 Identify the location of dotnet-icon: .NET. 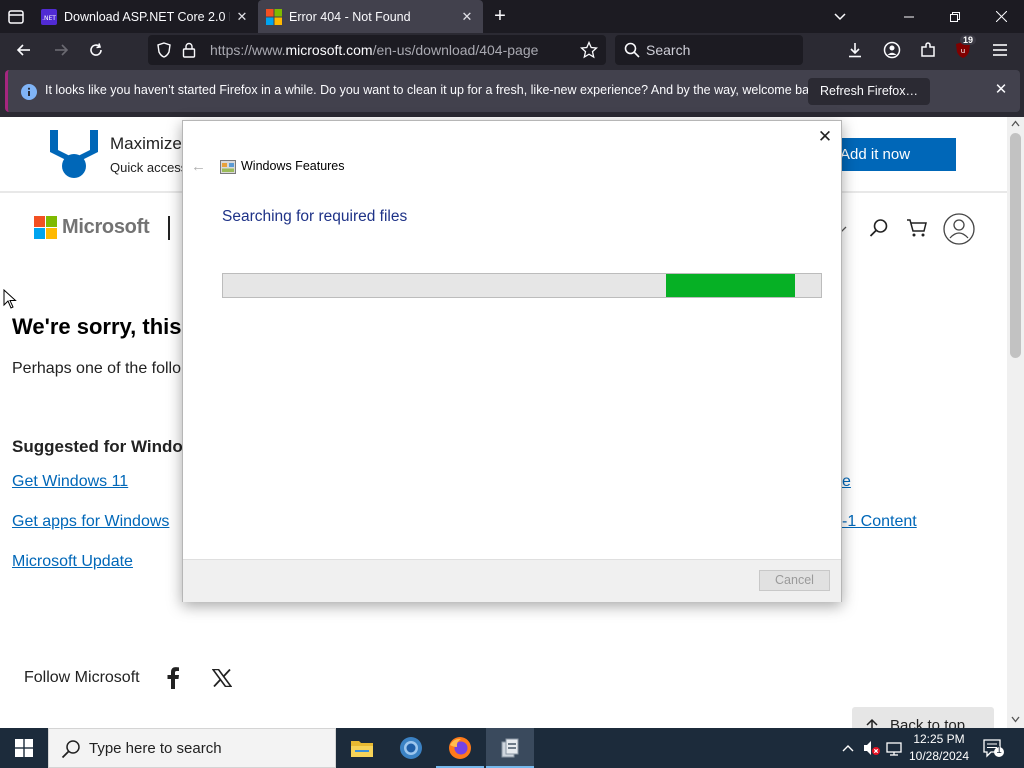
(49, 16).